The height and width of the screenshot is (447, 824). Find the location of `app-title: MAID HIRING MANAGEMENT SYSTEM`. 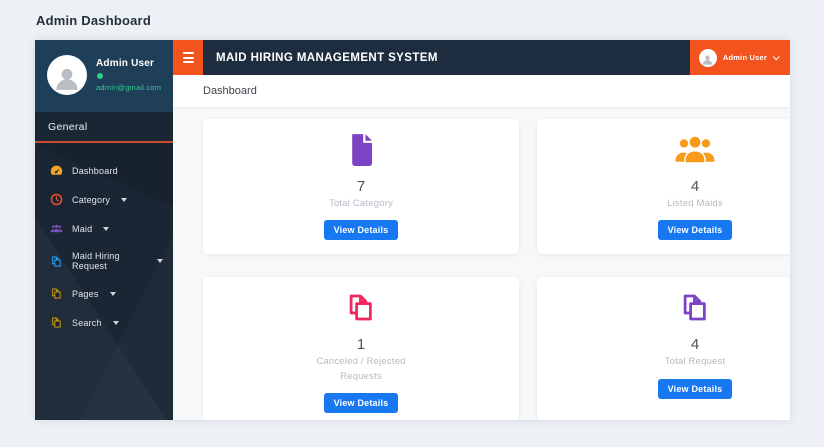

app-title: MAID HIRING MANAGEMENT SYSTEM is located at coordinates (327, 57).